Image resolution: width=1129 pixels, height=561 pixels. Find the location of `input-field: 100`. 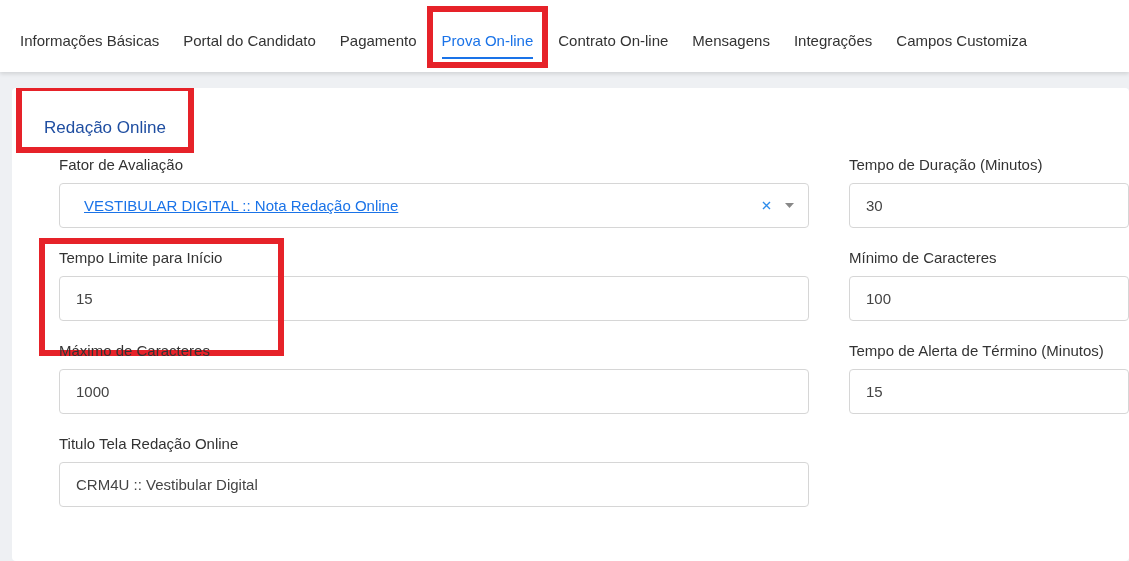

input-field: 100 is located at coordinates (989, 298).